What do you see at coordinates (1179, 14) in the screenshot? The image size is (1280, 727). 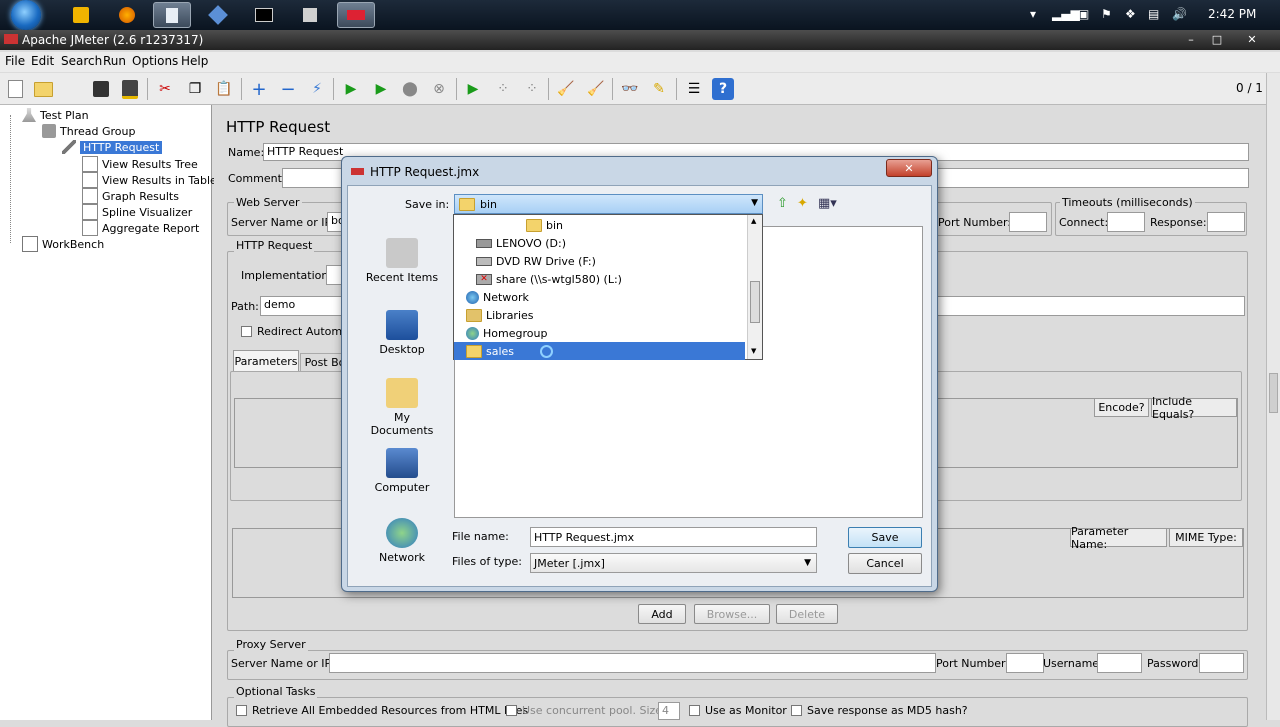 I see `volume-icon: 🔊` at bounding box center [1179, 14].